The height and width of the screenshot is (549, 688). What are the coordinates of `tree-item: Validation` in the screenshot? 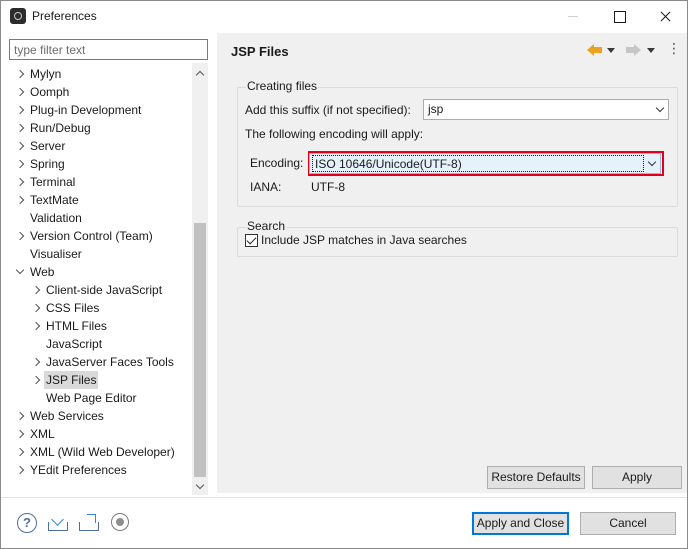 It's located at (101, 218).